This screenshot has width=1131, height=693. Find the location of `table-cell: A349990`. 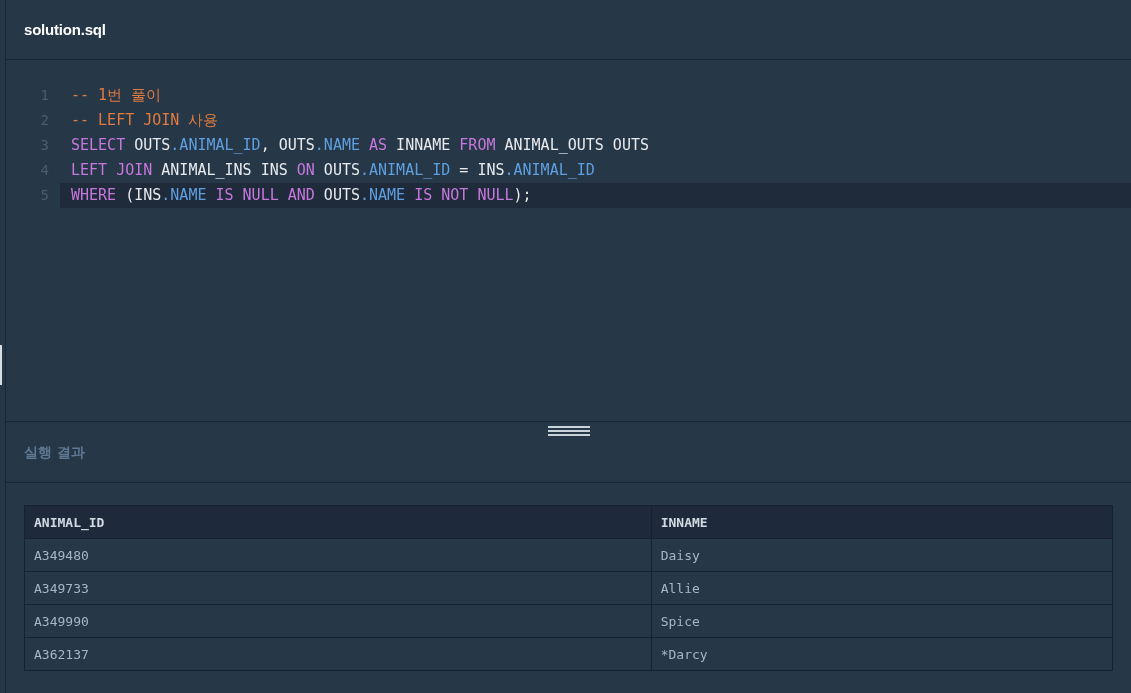

table-cell: A349990 is located at coordinates (338, 621).